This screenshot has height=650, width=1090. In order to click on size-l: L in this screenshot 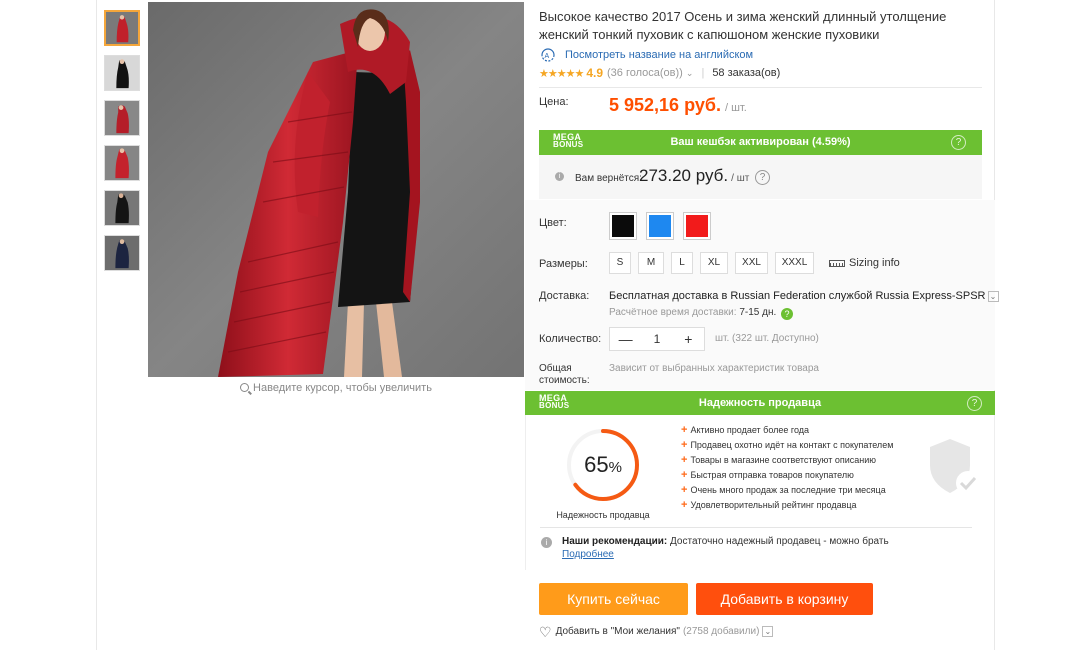, I will do `click(682, 263)`.